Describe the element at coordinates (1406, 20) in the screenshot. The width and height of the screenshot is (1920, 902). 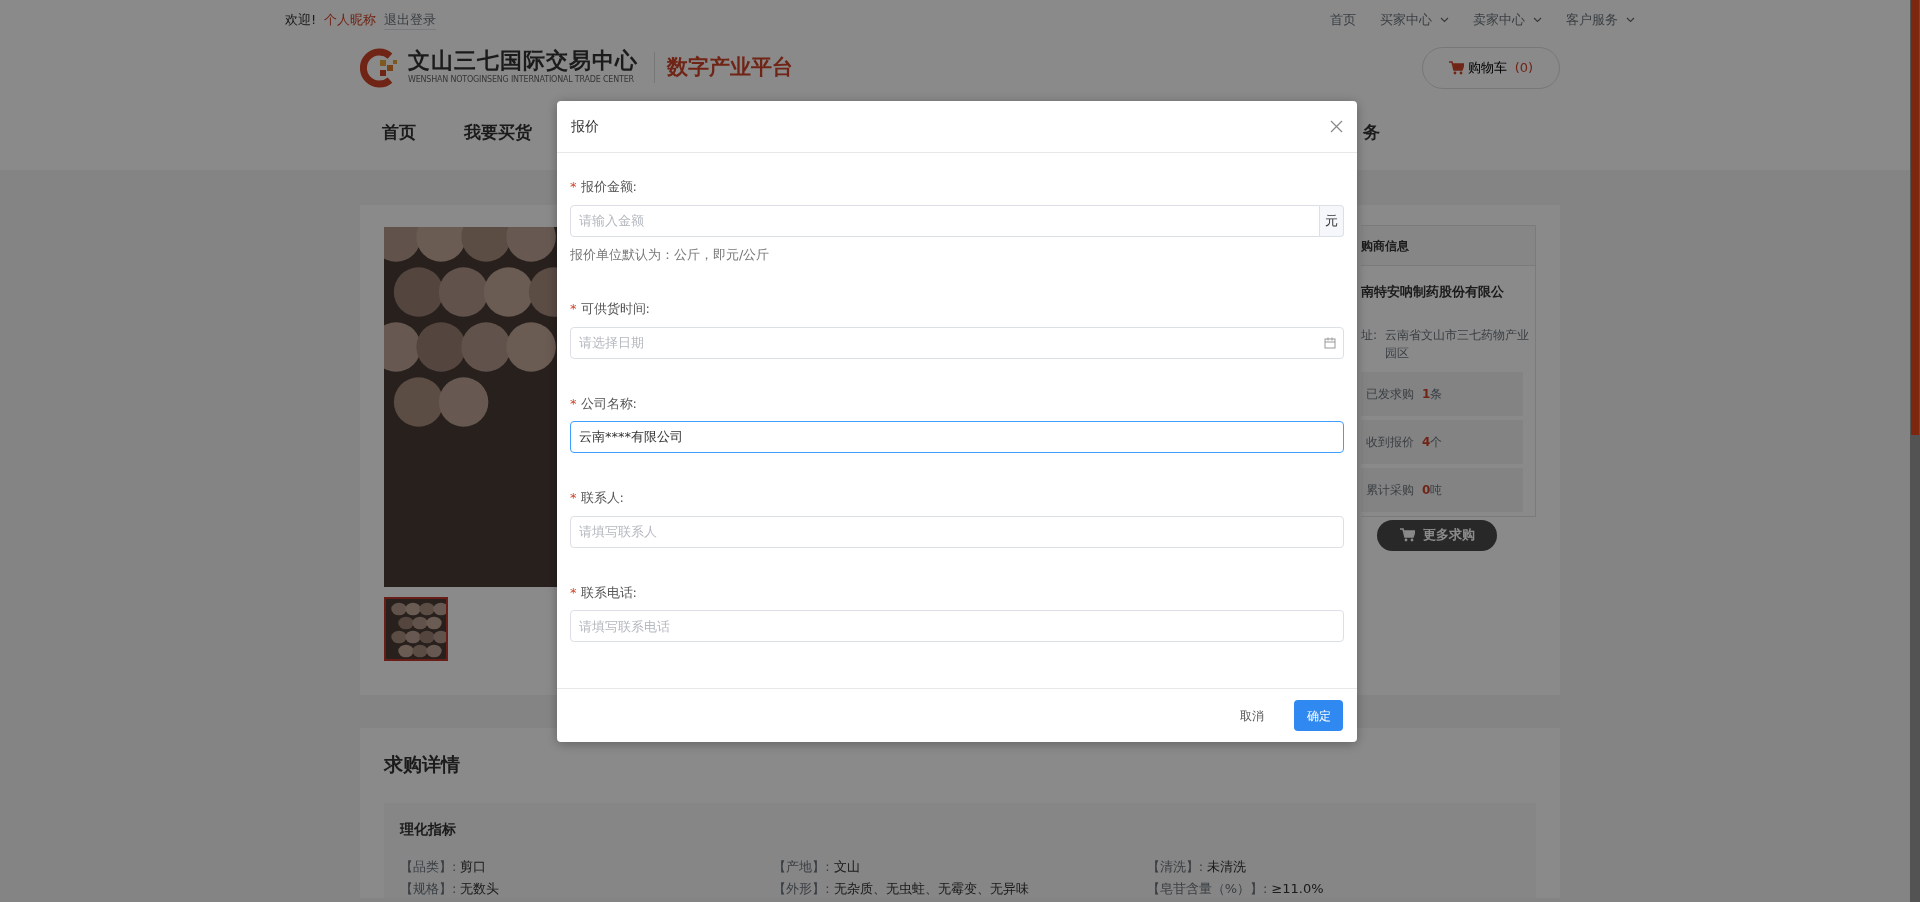
I see `top-menu-link: 买家中心` at that location.